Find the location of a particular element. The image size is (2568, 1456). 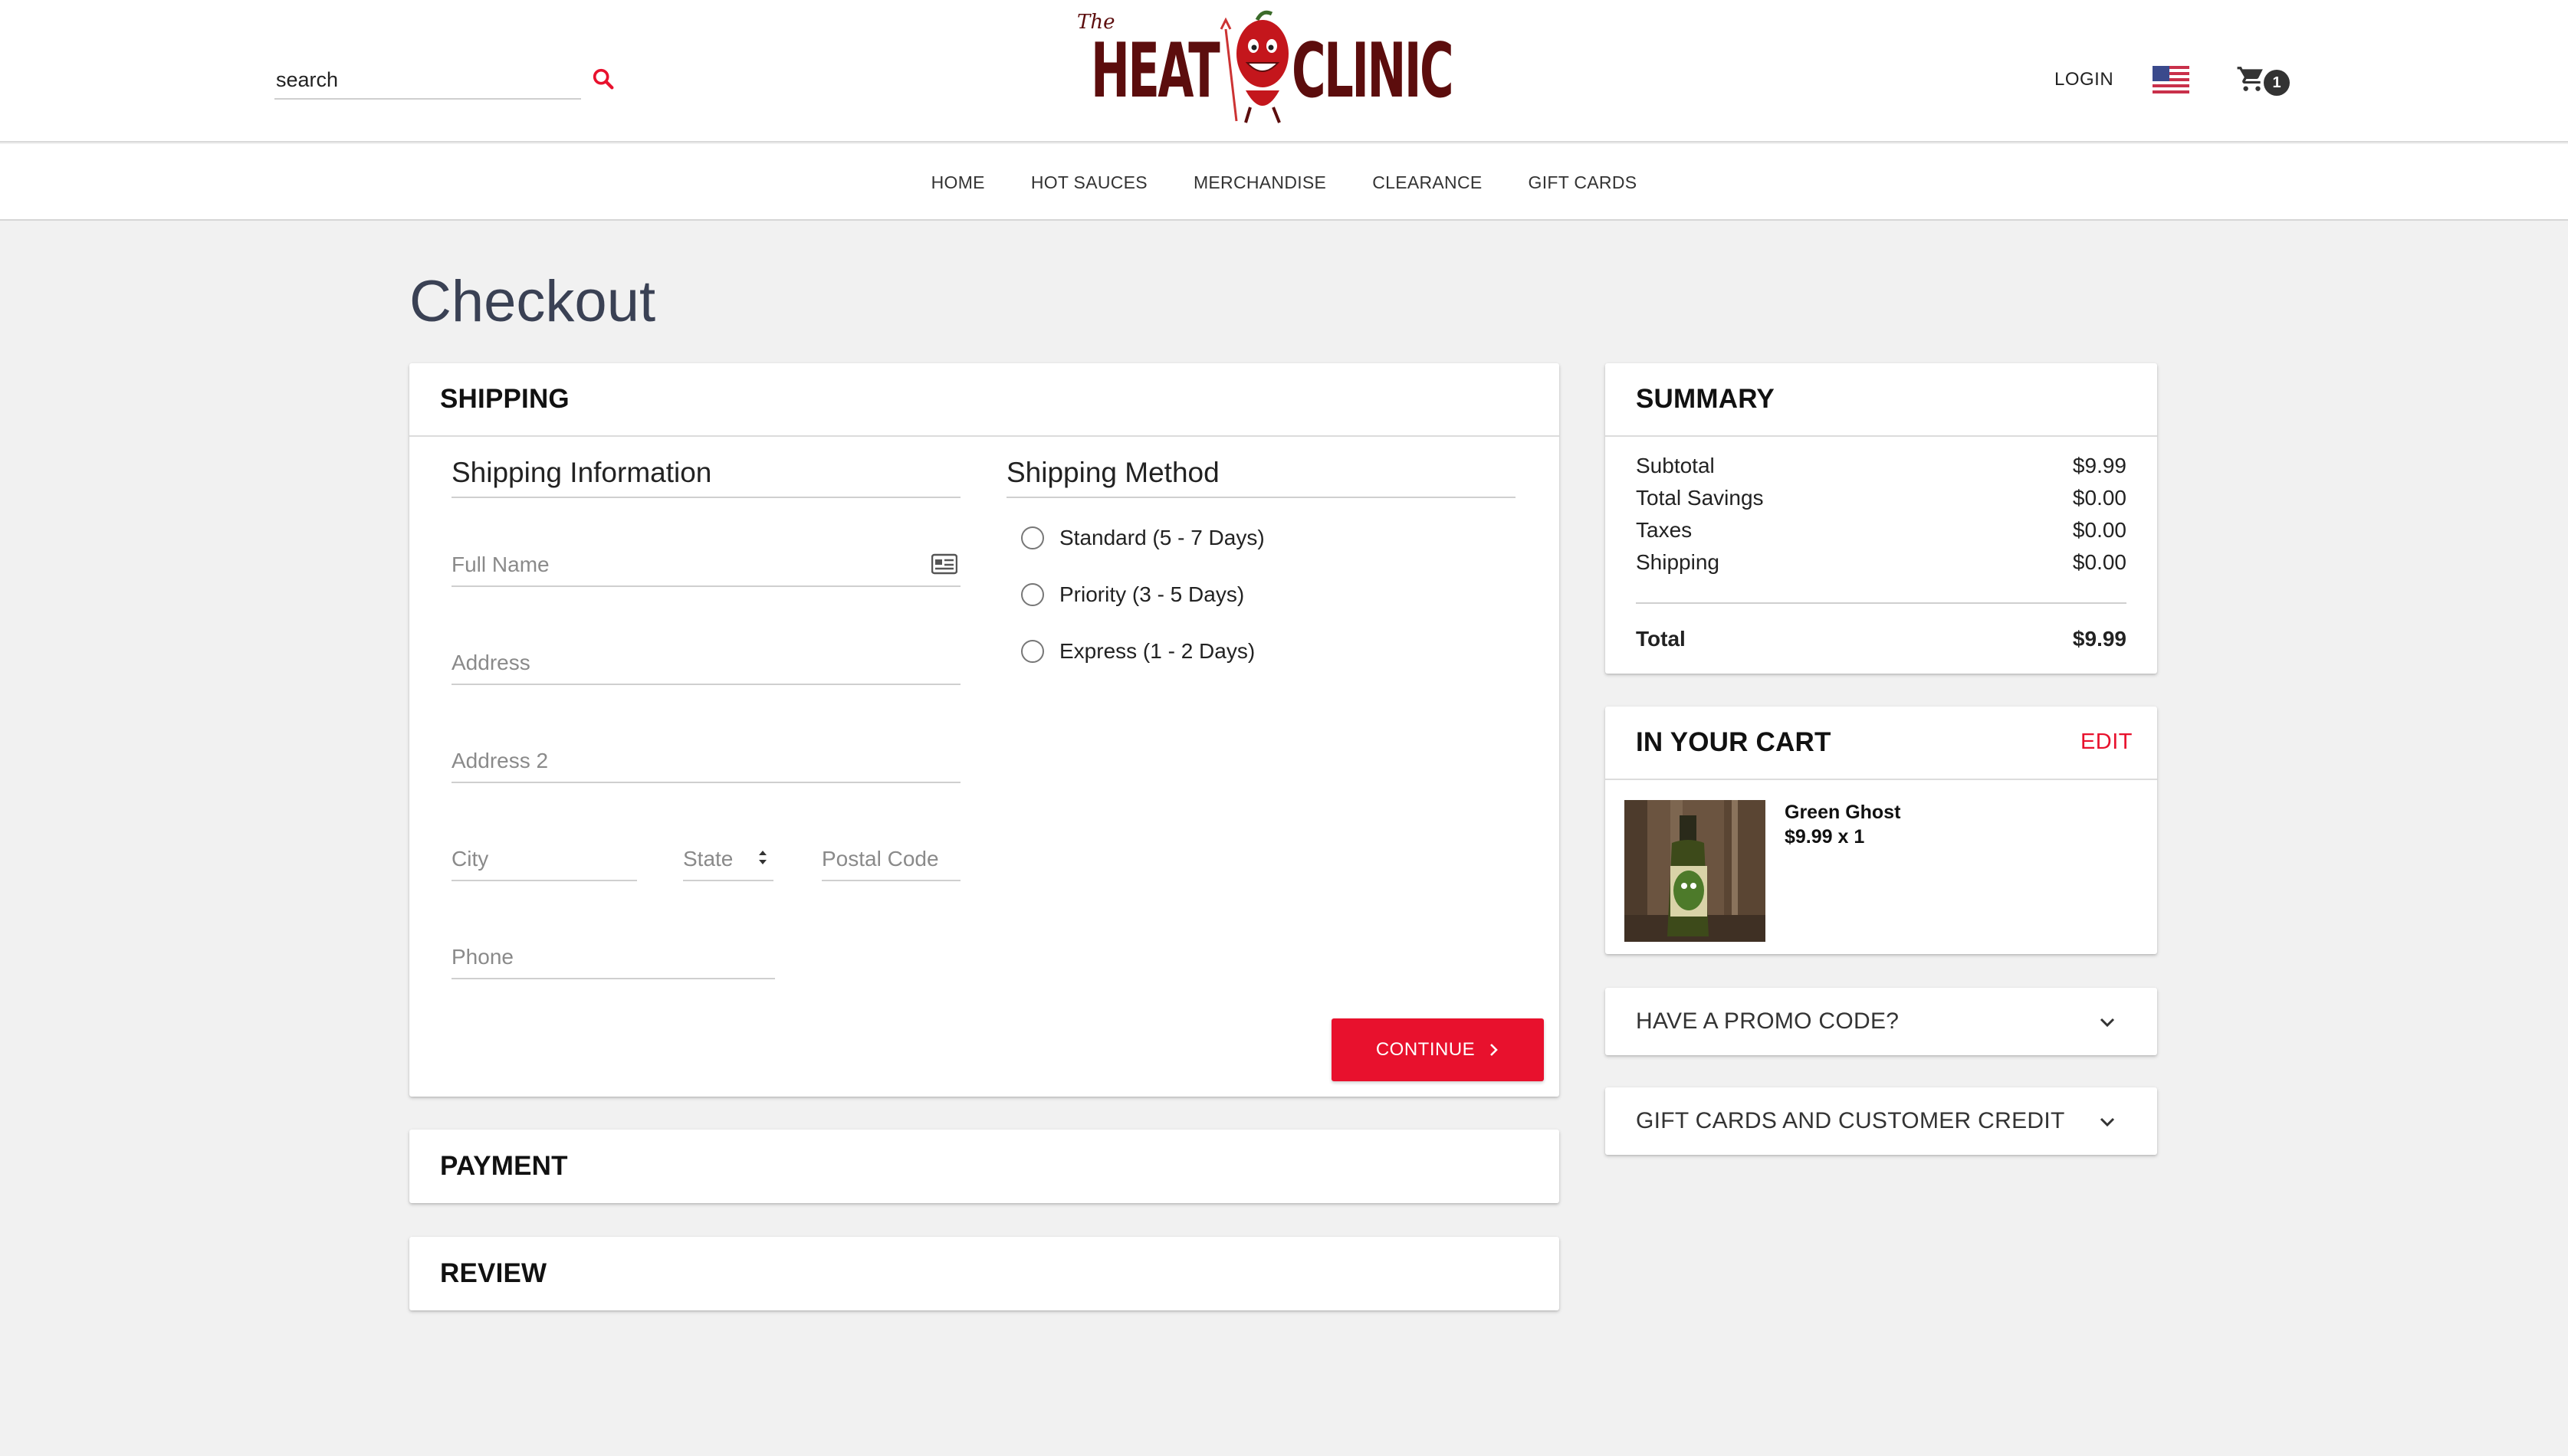

shipping-method-priority: Priority (3 - 5 Days) is located at coordinates (1133, 594).